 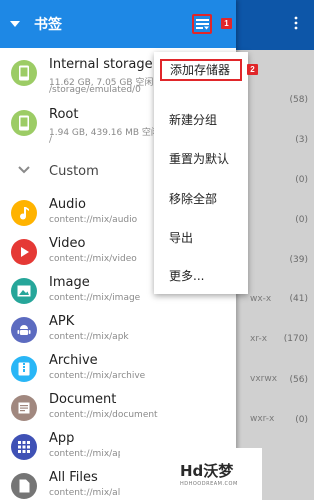 I want to click on storage-title: Internal storage, so click(x=101, y=64).